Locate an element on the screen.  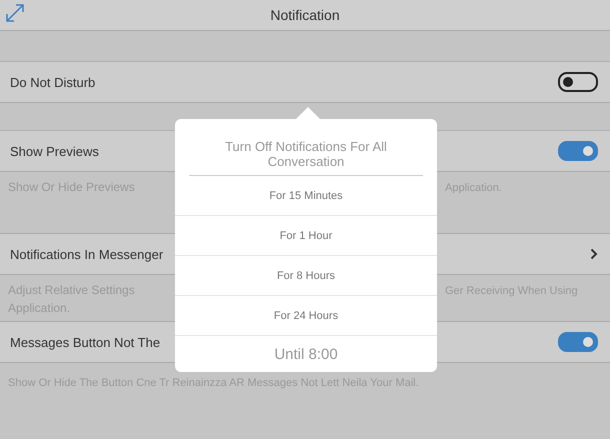
popover-title: Turn Off Notifications For All Conversation is located at coordinates (306, 147).